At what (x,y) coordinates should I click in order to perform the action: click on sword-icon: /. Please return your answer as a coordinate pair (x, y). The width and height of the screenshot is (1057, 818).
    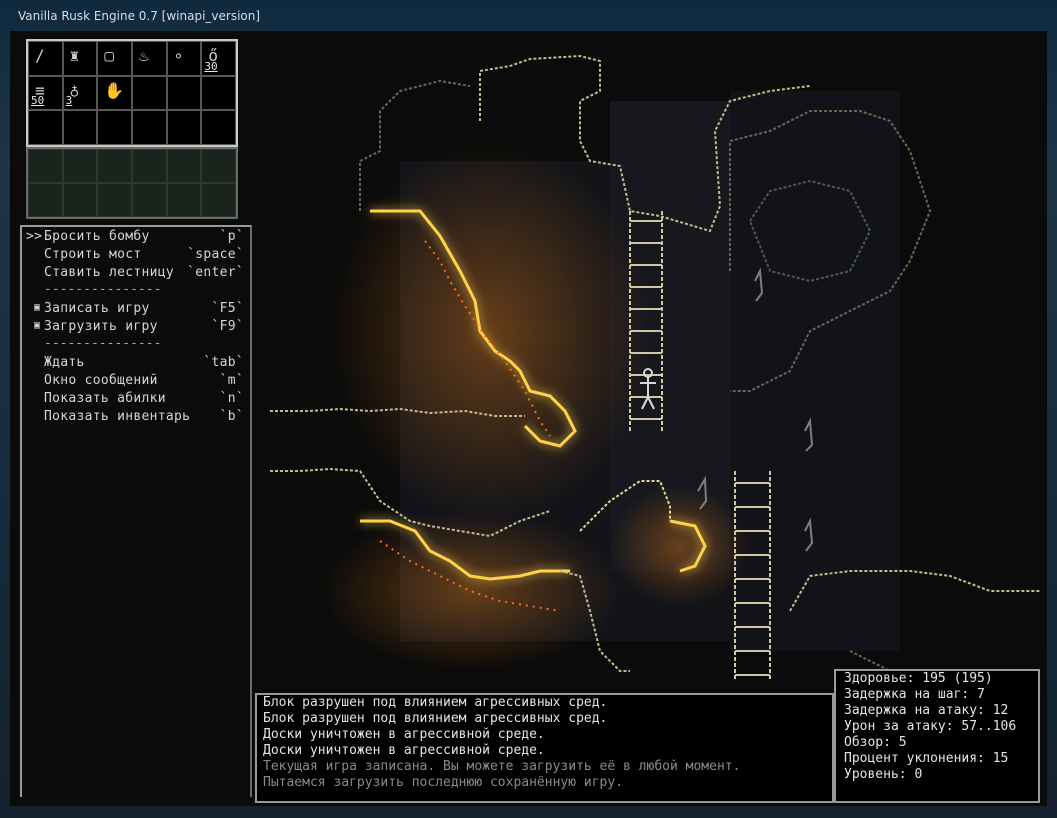
    Looking at the image, I should click on (40, 55).